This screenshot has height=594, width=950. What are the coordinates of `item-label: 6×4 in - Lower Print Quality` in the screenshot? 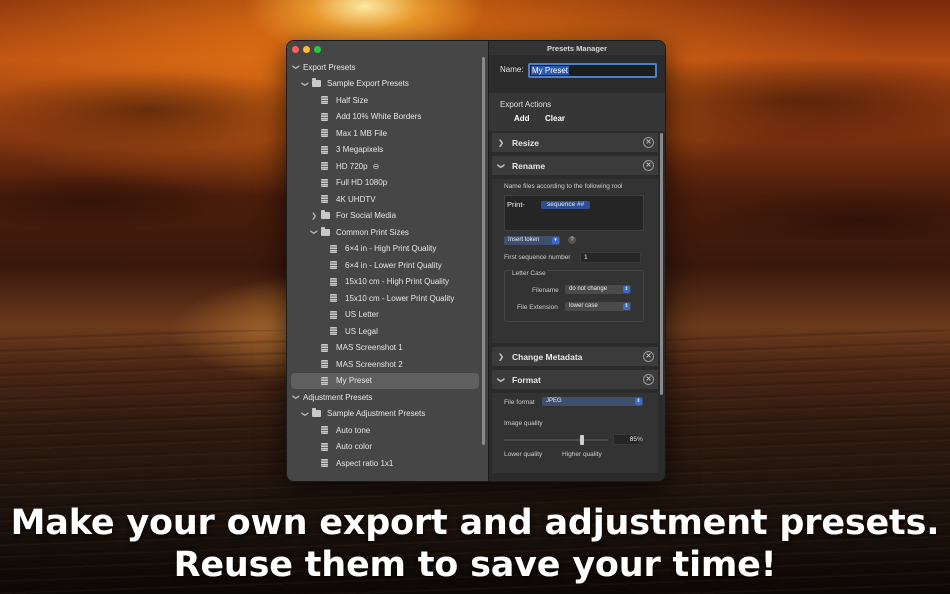 It's located at (393, 265).